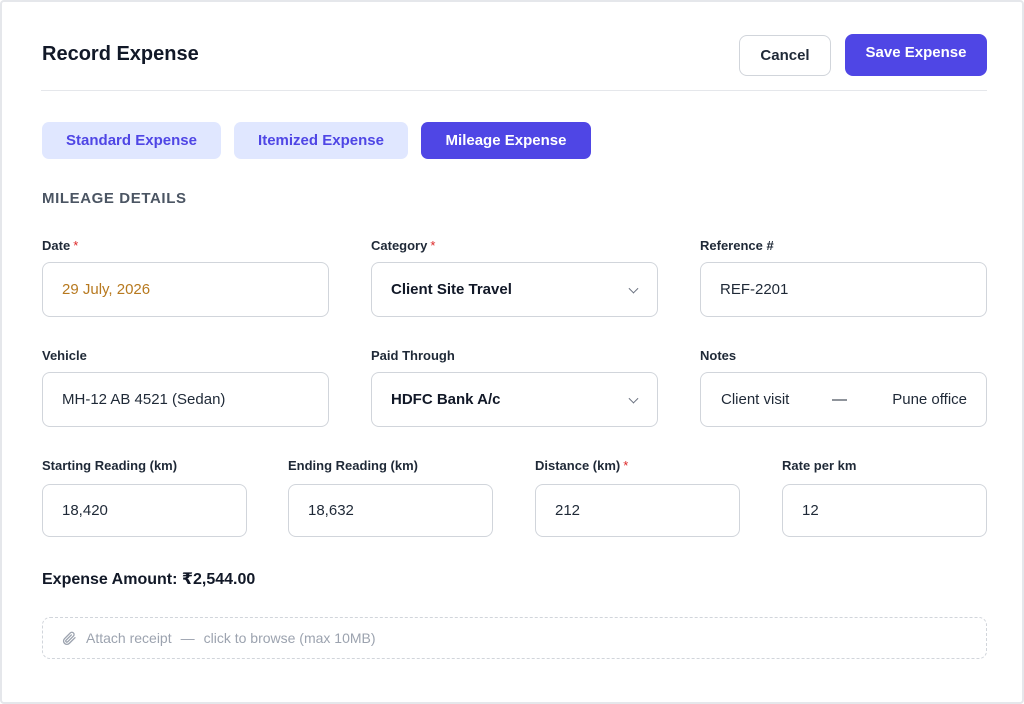 The image size is (1024, 704). I want to click on distance-input: 212, so click(637, 510).